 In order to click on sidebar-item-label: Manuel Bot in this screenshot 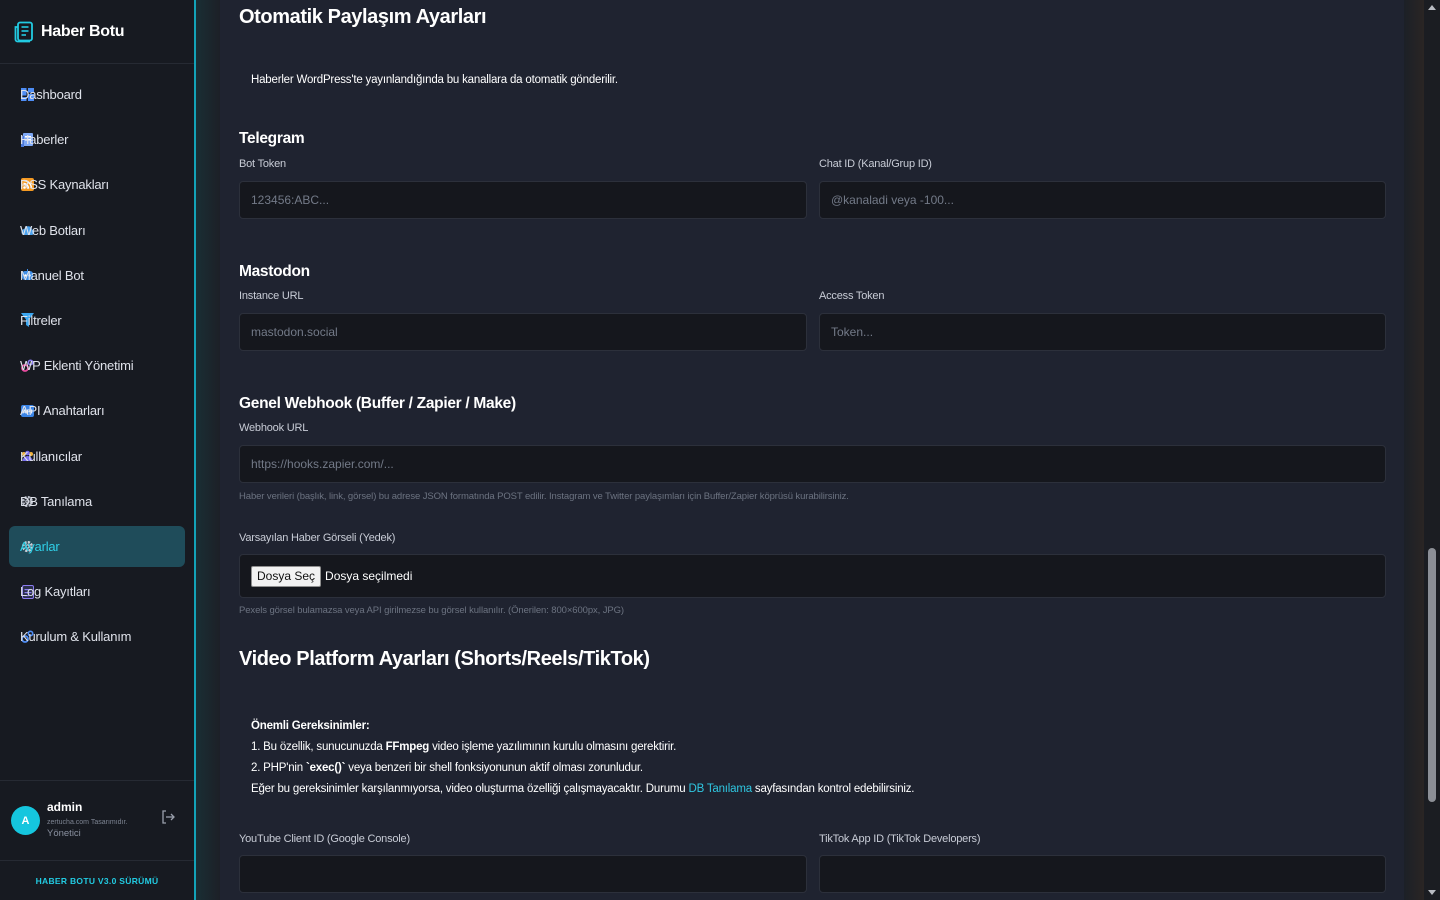, I will do `click(52, 275)`.